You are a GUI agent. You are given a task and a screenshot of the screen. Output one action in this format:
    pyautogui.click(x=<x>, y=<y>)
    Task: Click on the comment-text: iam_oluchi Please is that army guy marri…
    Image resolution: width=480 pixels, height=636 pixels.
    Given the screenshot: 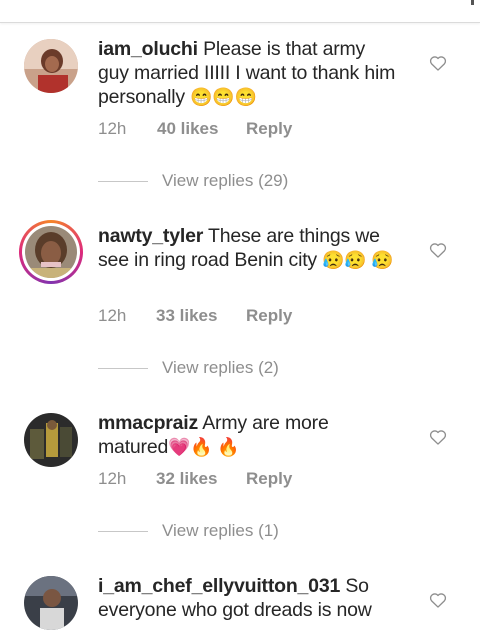 What is the action you would take?
    pyautogui.click(x=248, y=73)
    